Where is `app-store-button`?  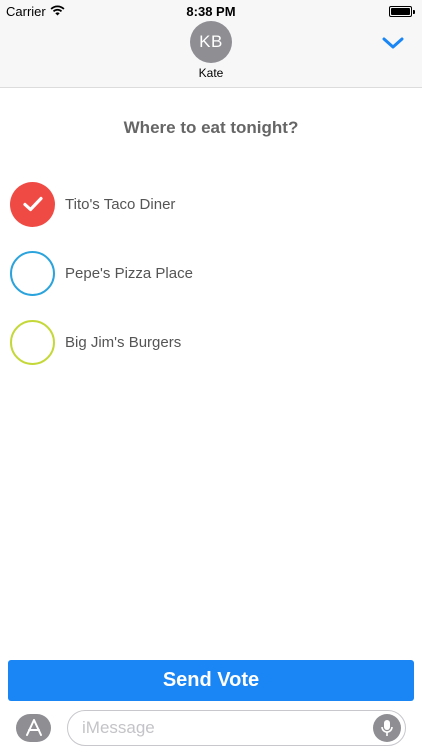
app-store-button is located at coordinates (33, 728).